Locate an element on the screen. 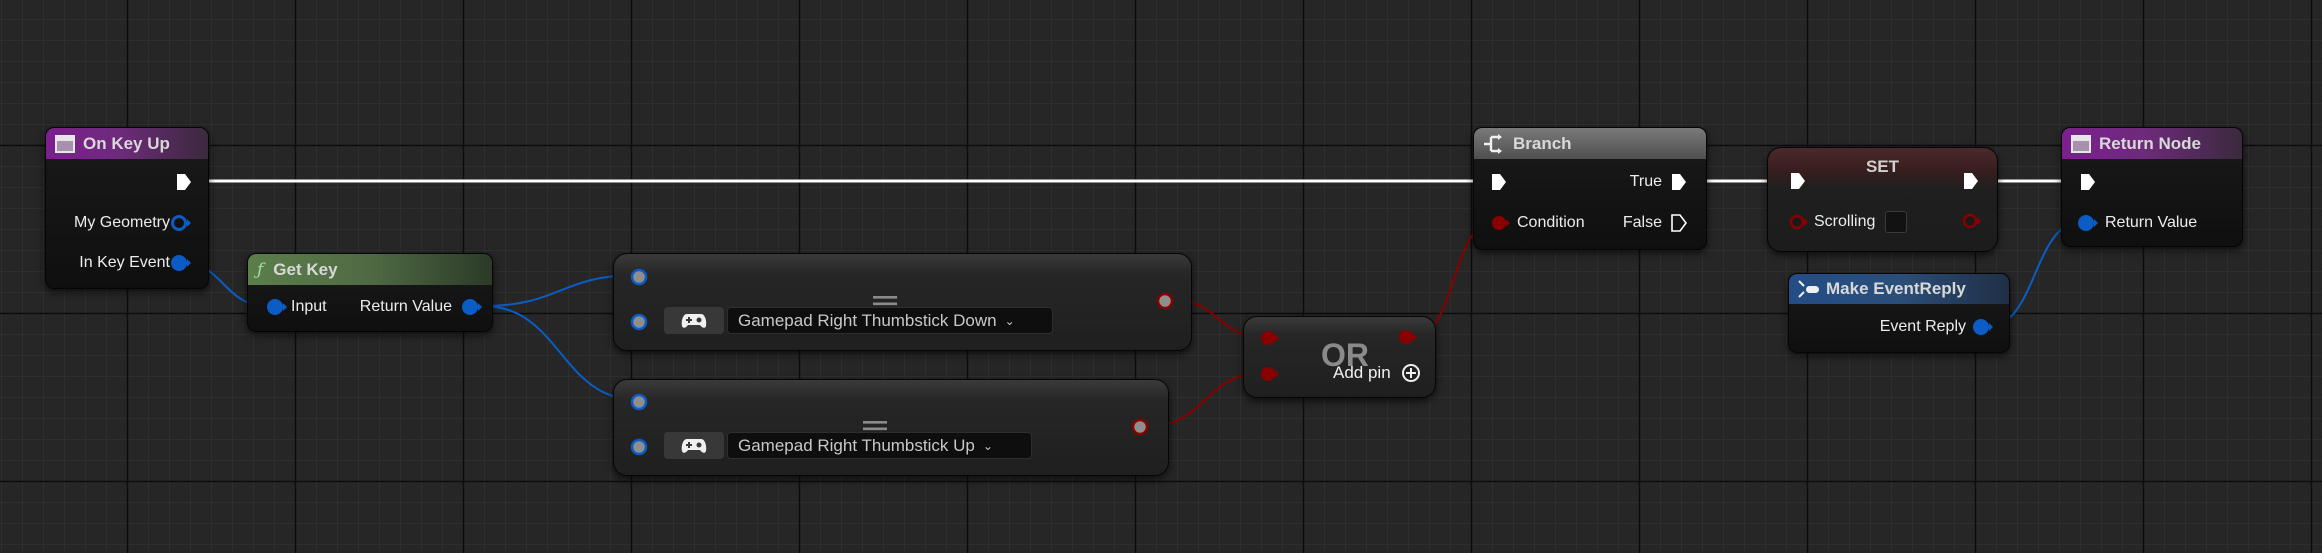 This screenshot has width=2322, height=553. exec-true-pin is located at coordinates (1679, 182).